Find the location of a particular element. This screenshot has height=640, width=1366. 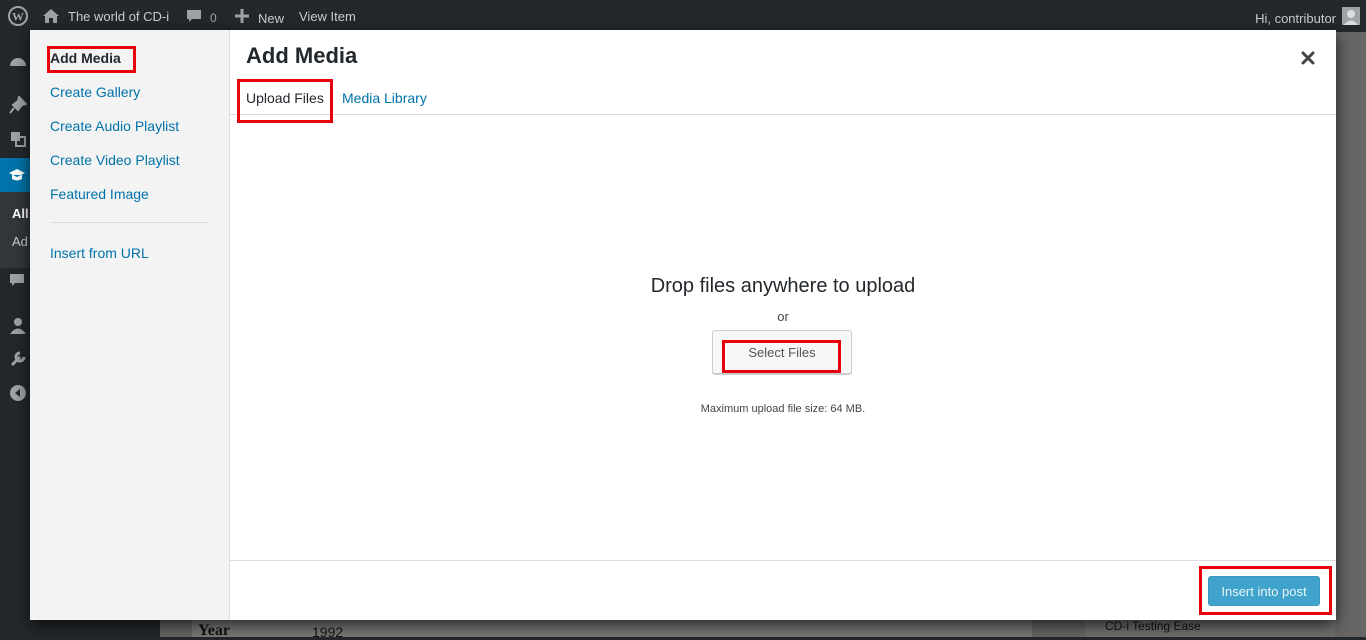

close-icon is located at coordinates (1308, 58).